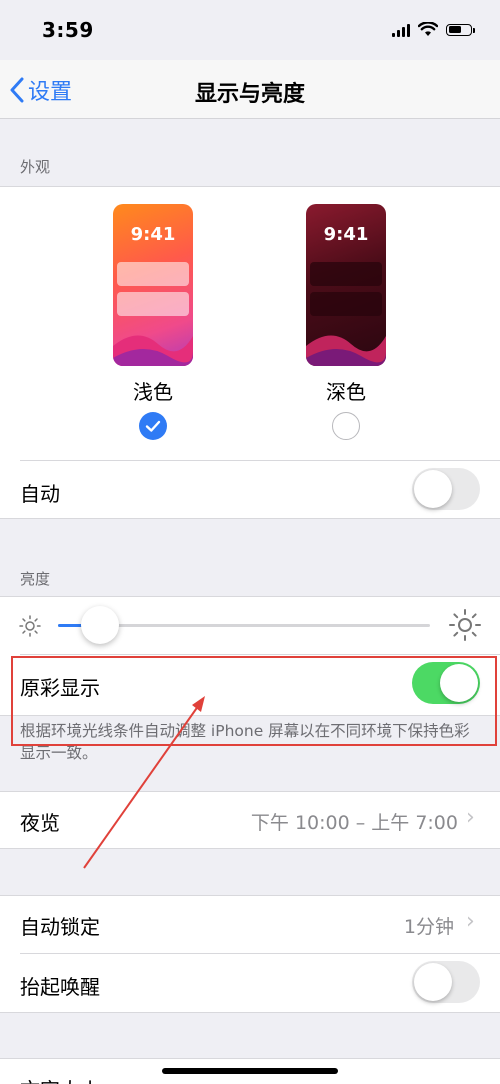  Describe the element at coordinates (428, 29) in the screenshot. I see `wifi-icon` at that location.